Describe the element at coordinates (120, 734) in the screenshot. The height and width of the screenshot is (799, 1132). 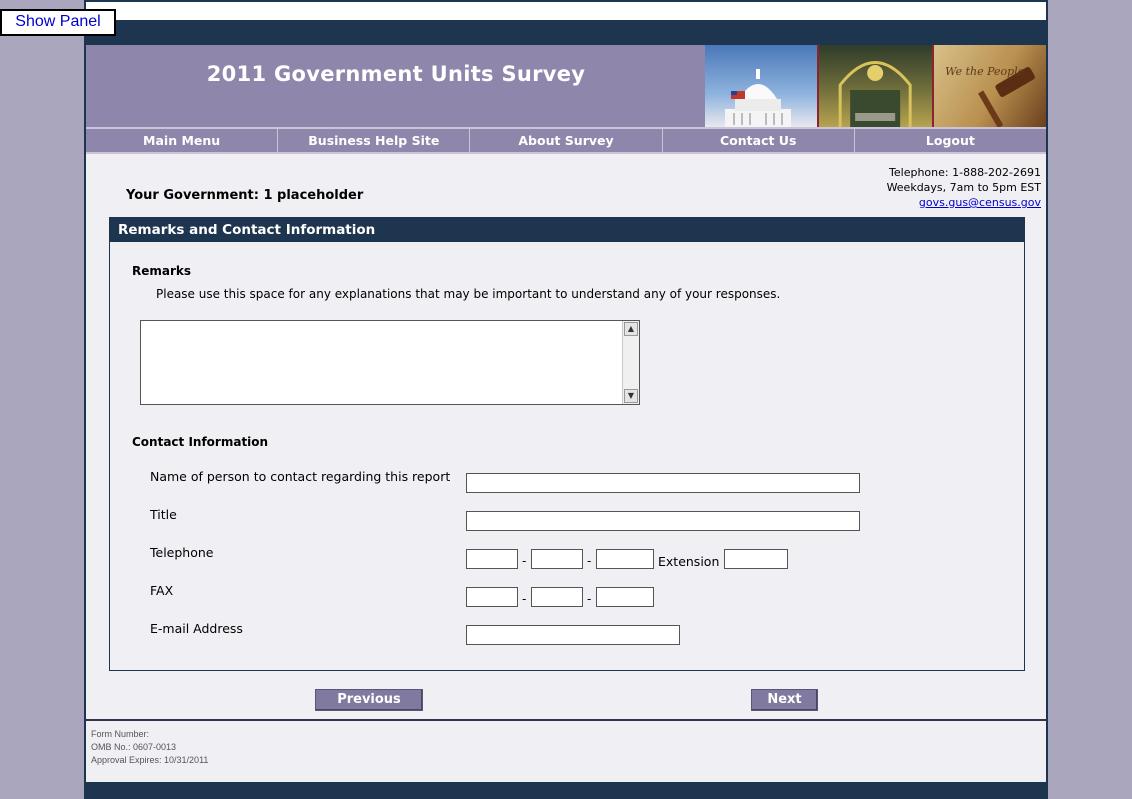
I see `form-number: Form Number:` at that location.